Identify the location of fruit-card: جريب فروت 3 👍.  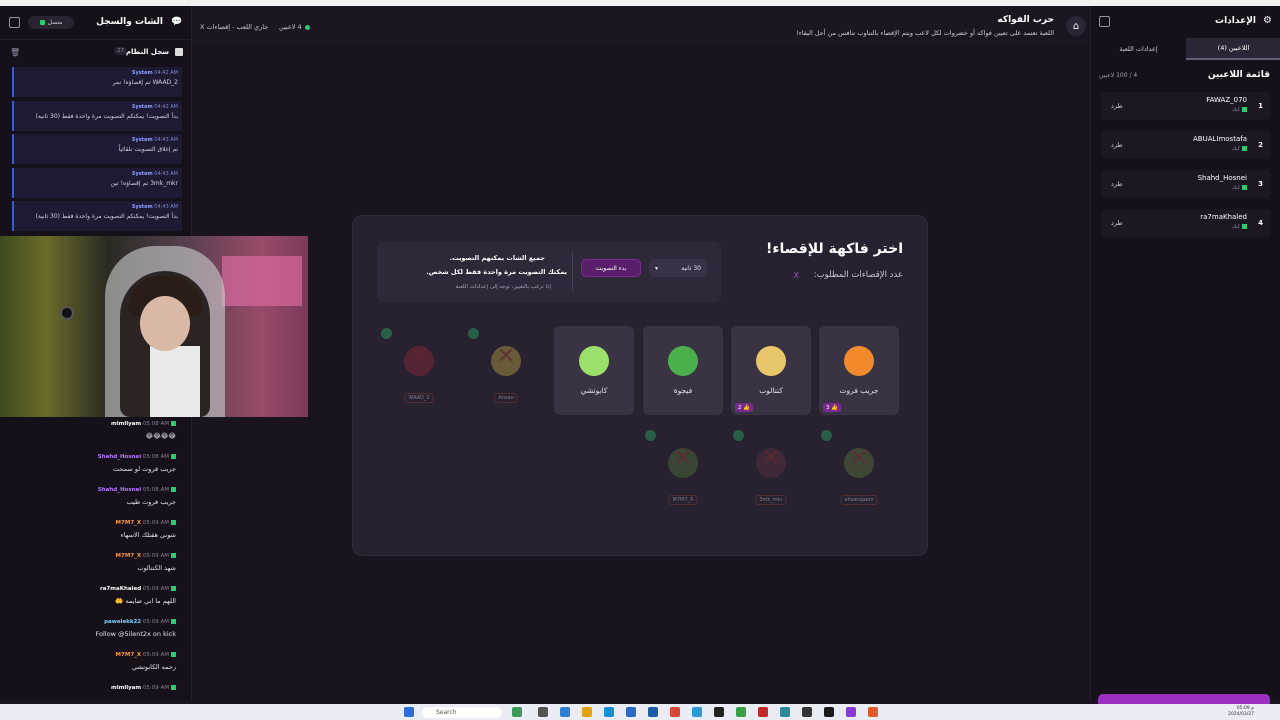
(859, 370).